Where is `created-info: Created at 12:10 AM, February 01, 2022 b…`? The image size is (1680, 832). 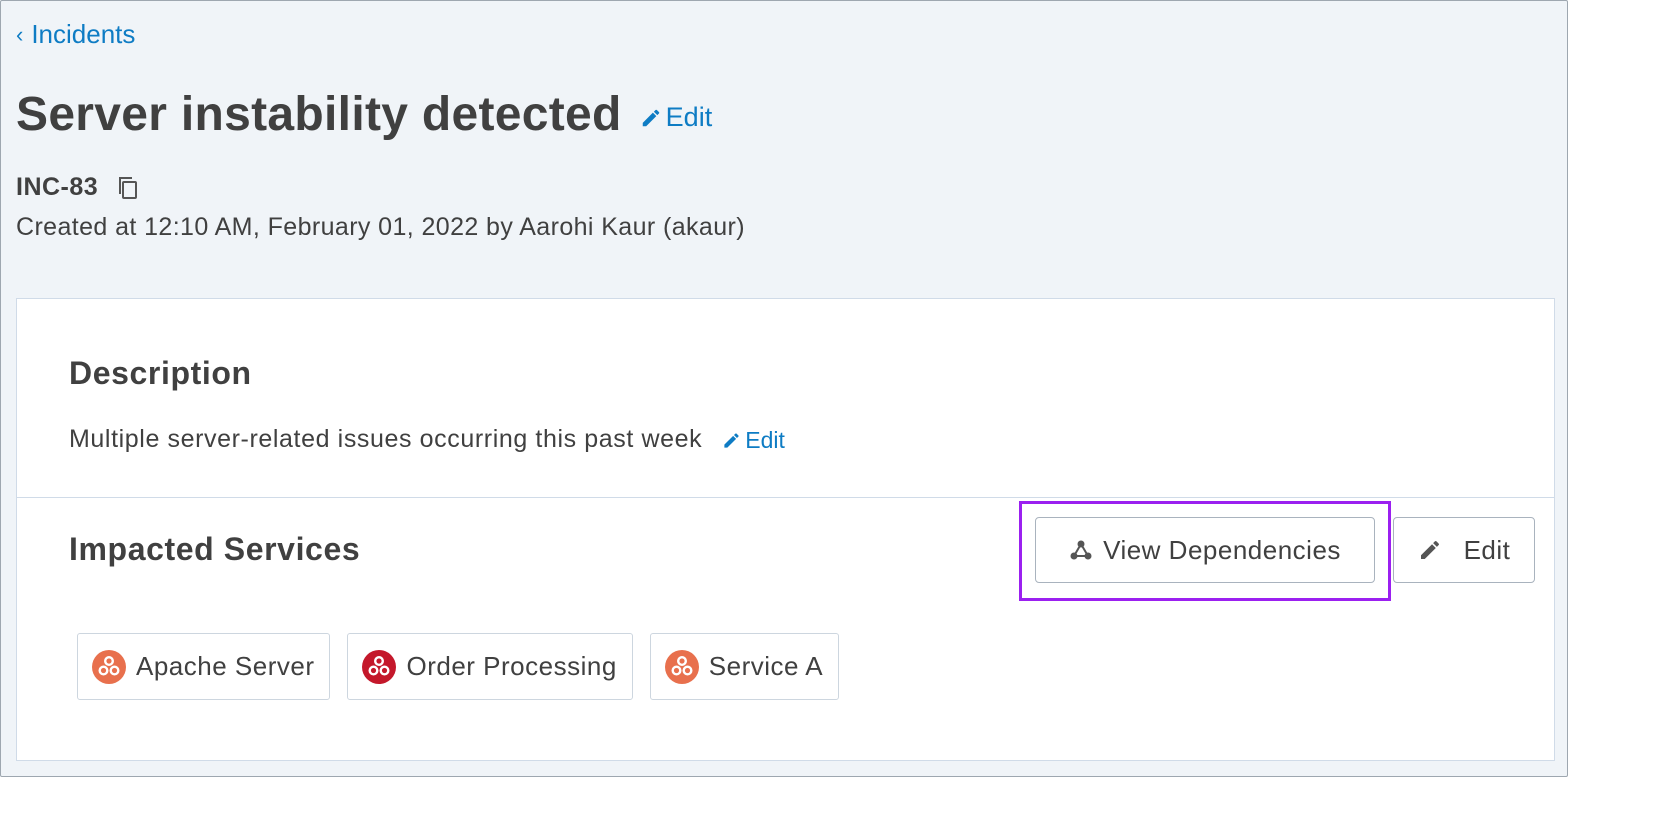
created-info: Created at 12:10 AM, February 01, 2022 b… is located at coordinates (380, 227).